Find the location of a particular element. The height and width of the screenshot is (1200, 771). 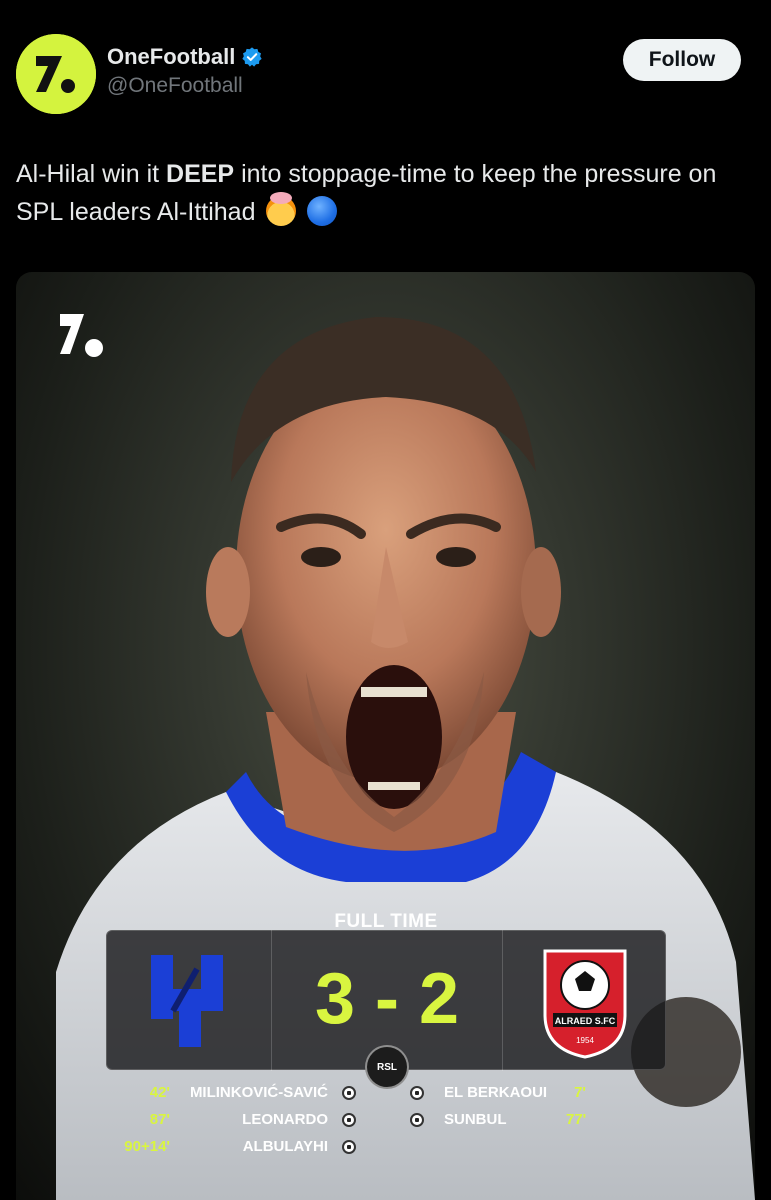

onefootball-watermark-icon is located at coordinates (84, 336).